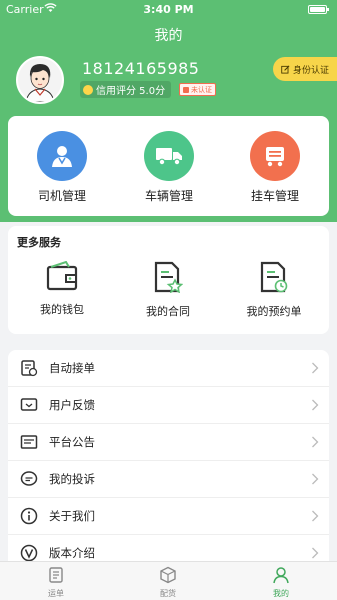 This screenshot has height=600, width=337. I want to click on battery-icon, so click(318, 9).